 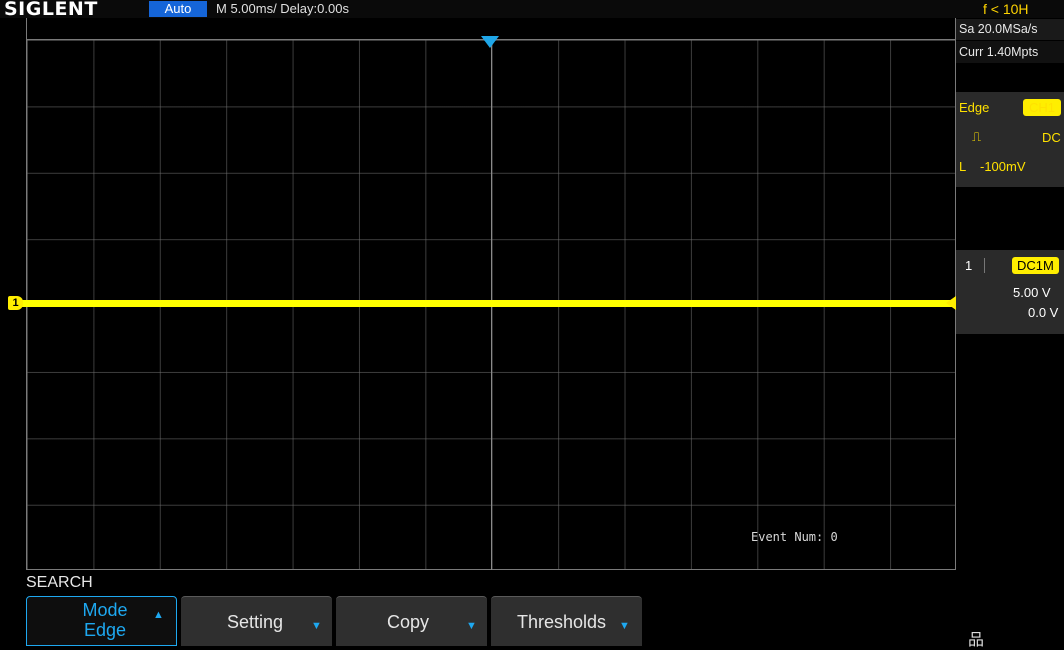 I want to click on event-number-readout: Event Num: 0, so click(x=794, y=537).